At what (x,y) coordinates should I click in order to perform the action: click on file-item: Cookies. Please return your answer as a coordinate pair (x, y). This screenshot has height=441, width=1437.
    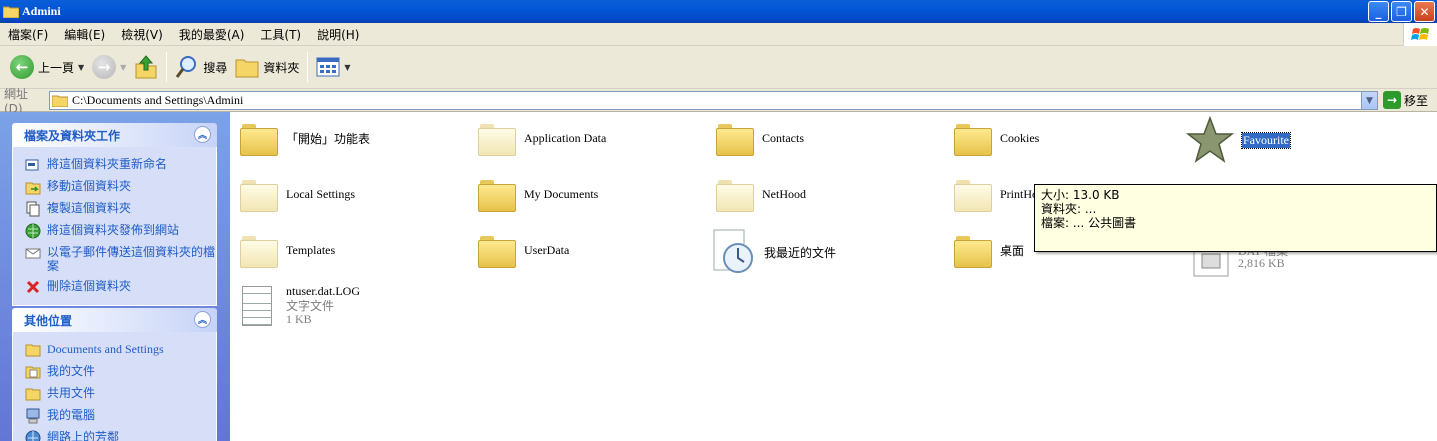
    Looking at the image, I should click on (996, 139).